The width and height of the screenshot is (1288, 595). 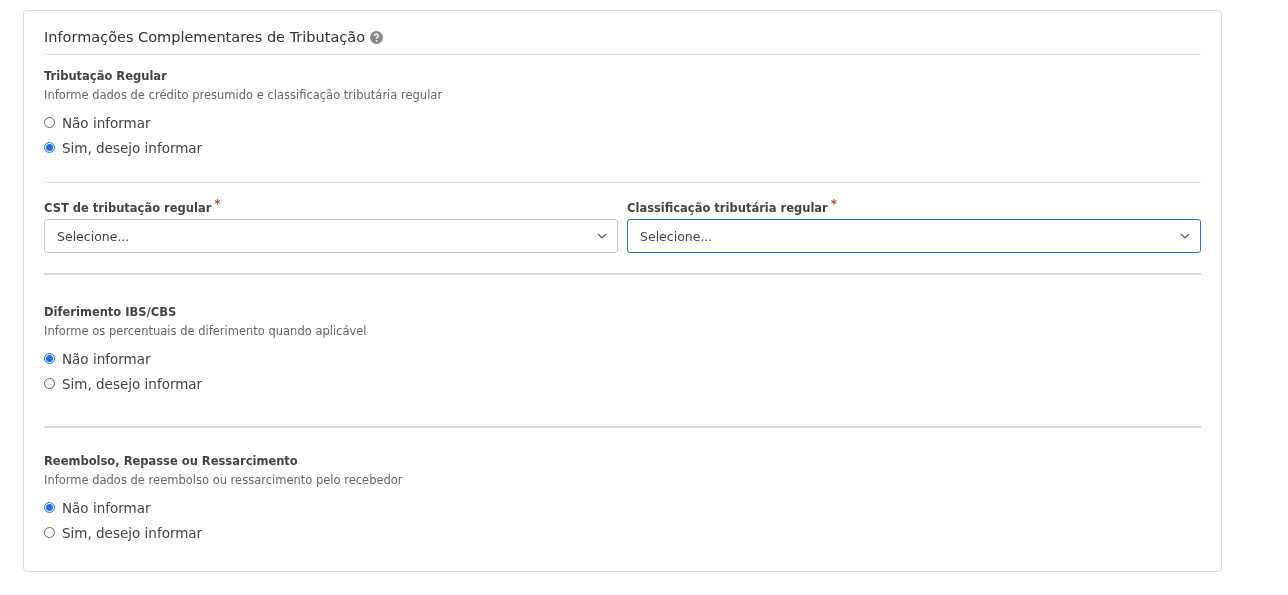 I want to click on section-heading: Tributação Regular, so click(x=106, y=76).